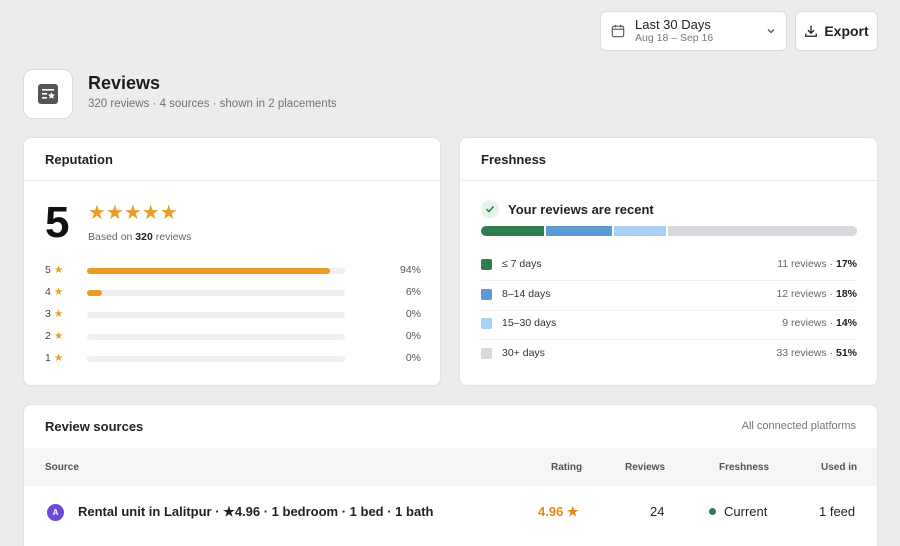 The height and width of the screenshot is (546, 900). I want to click on freshness-status: Your reviews are recent, so click(567, 209).